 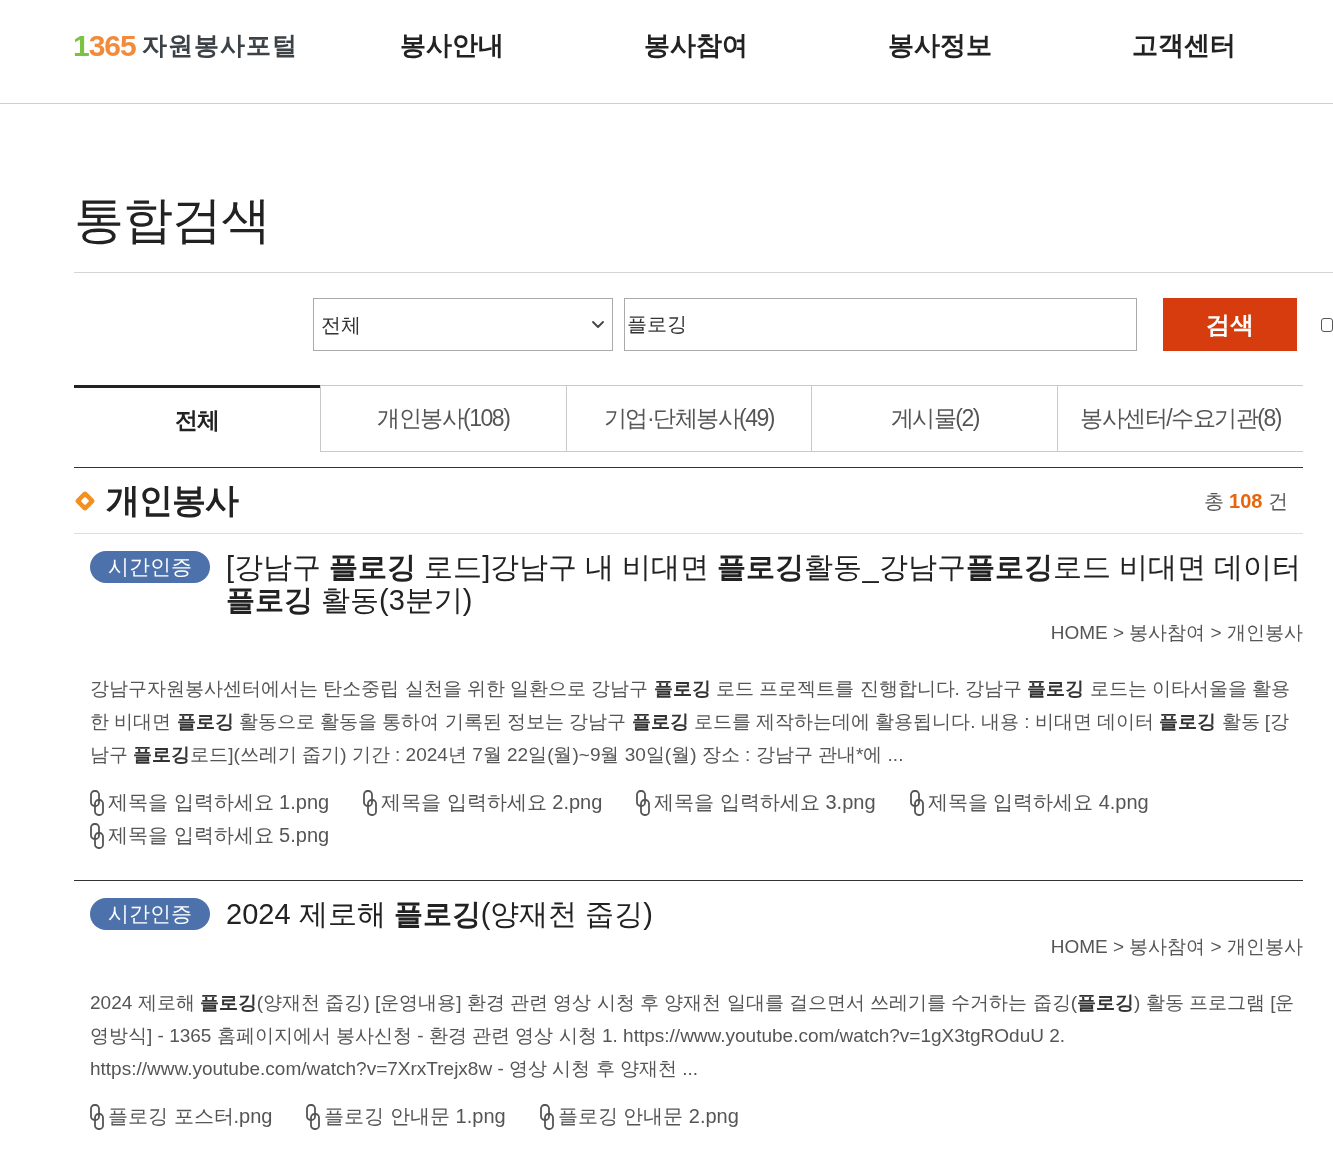 I want to click on attachment-link: 플로깅 안내문 1.png, so click(x=406, y=1116).